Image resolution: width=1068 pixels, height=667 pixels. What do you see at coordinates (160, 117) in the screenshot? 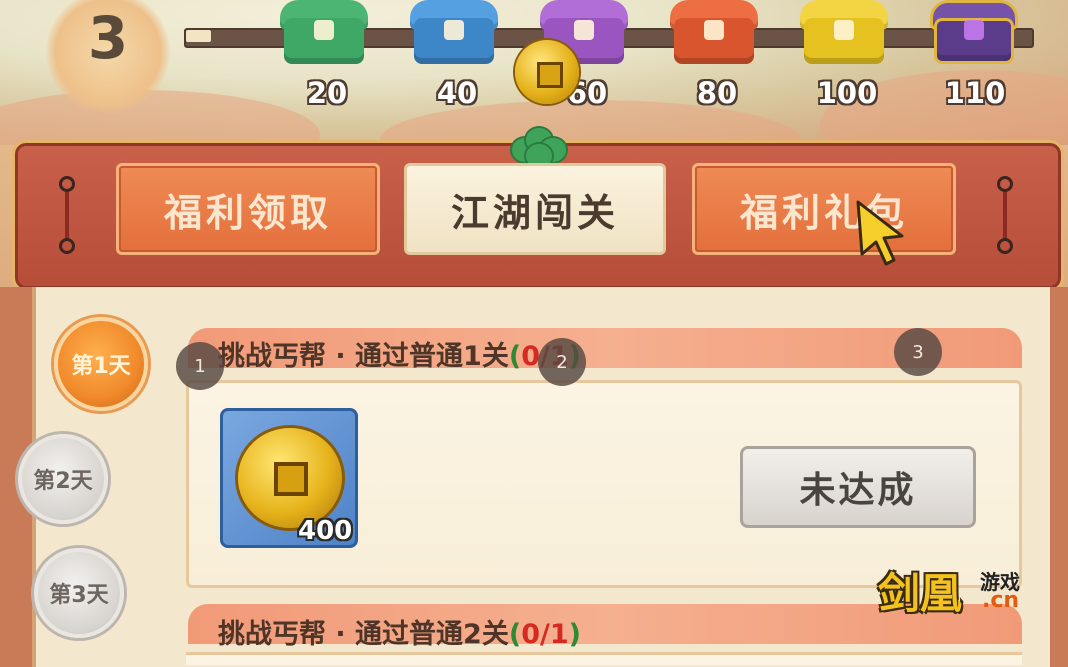
I see `cloud-decoration` at bounding box center [160, 117].